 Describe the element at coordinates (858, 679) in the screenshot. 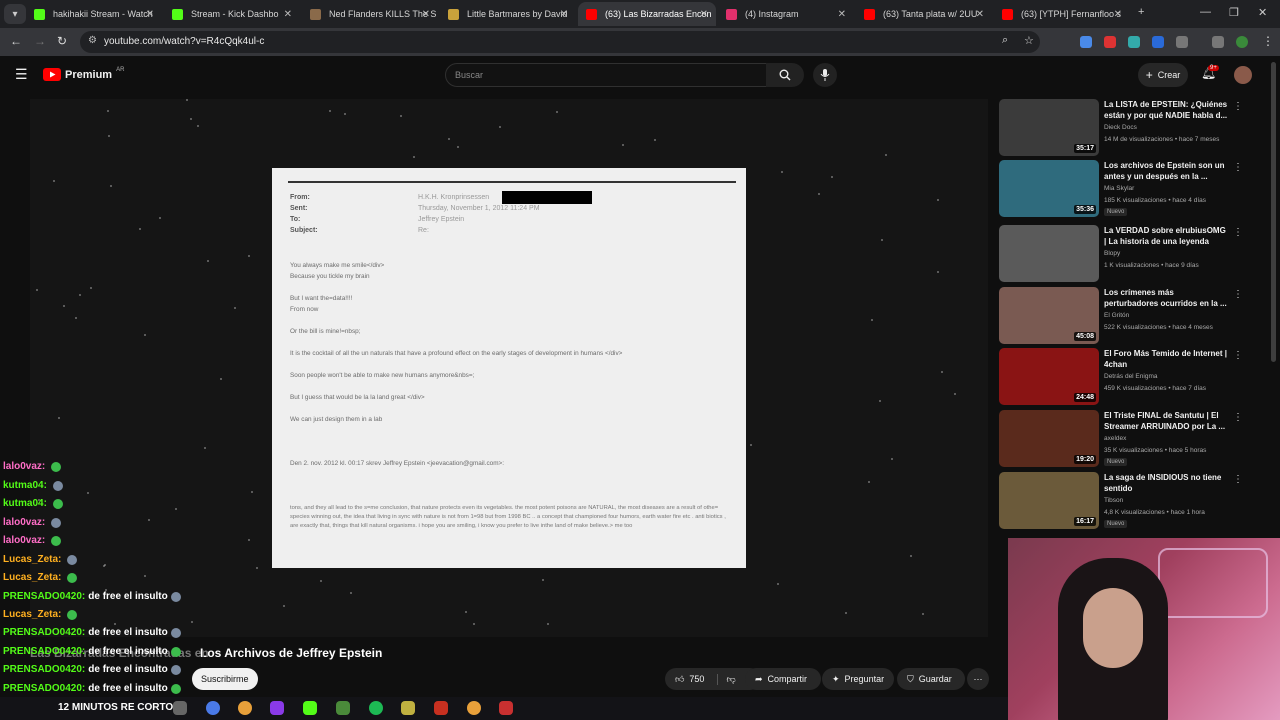

I see `ask-button: ✦ Preguntar` at that location.